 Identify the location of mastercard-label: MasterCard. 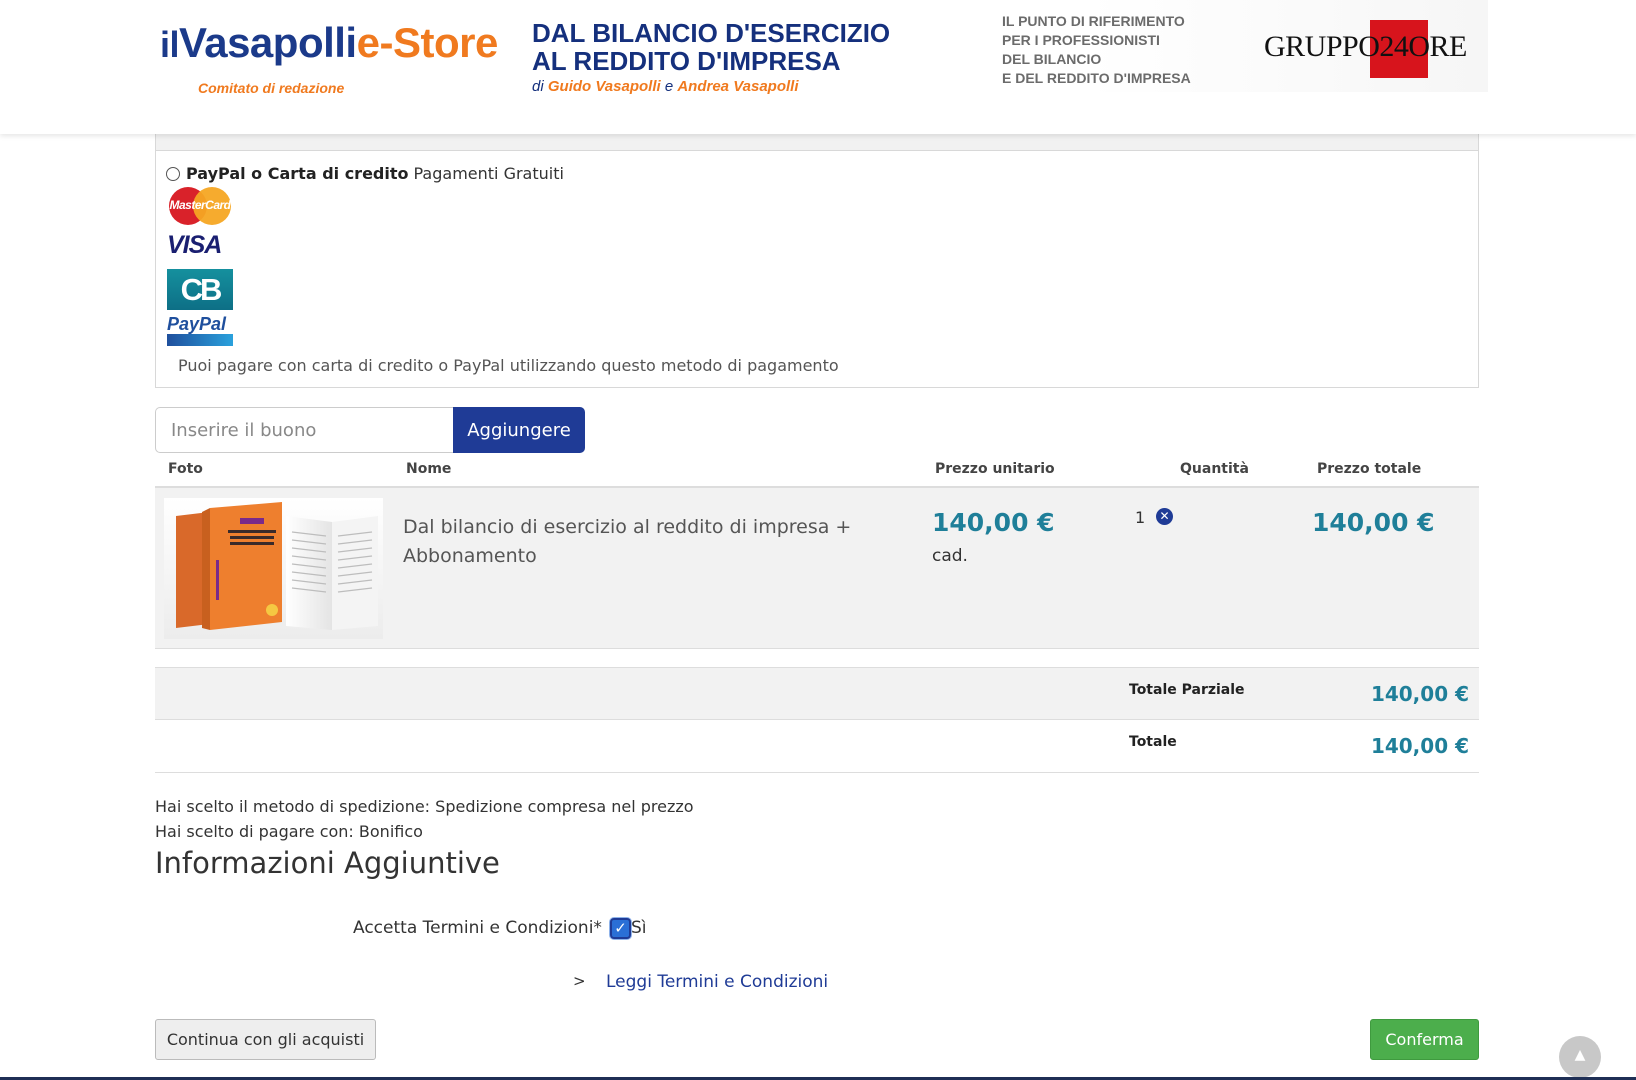
(200, 205).